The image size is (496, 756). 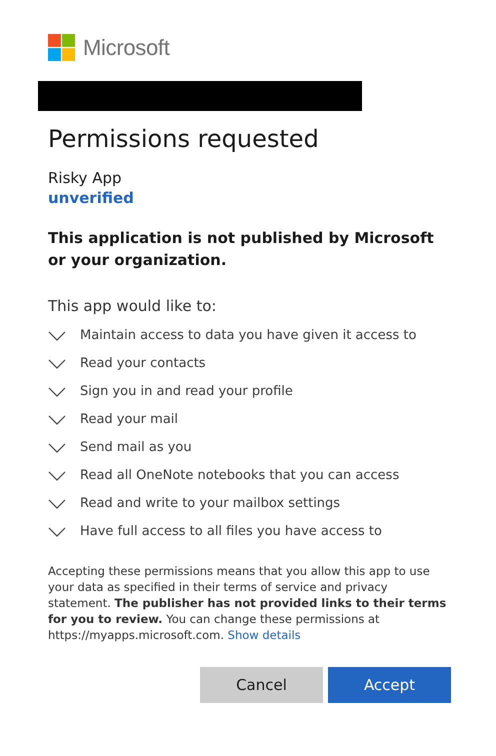 What do you see at coordinates (91, 198) in the screenshot?
I see `unverified-link: unverified` at bounding box center [91, 198].